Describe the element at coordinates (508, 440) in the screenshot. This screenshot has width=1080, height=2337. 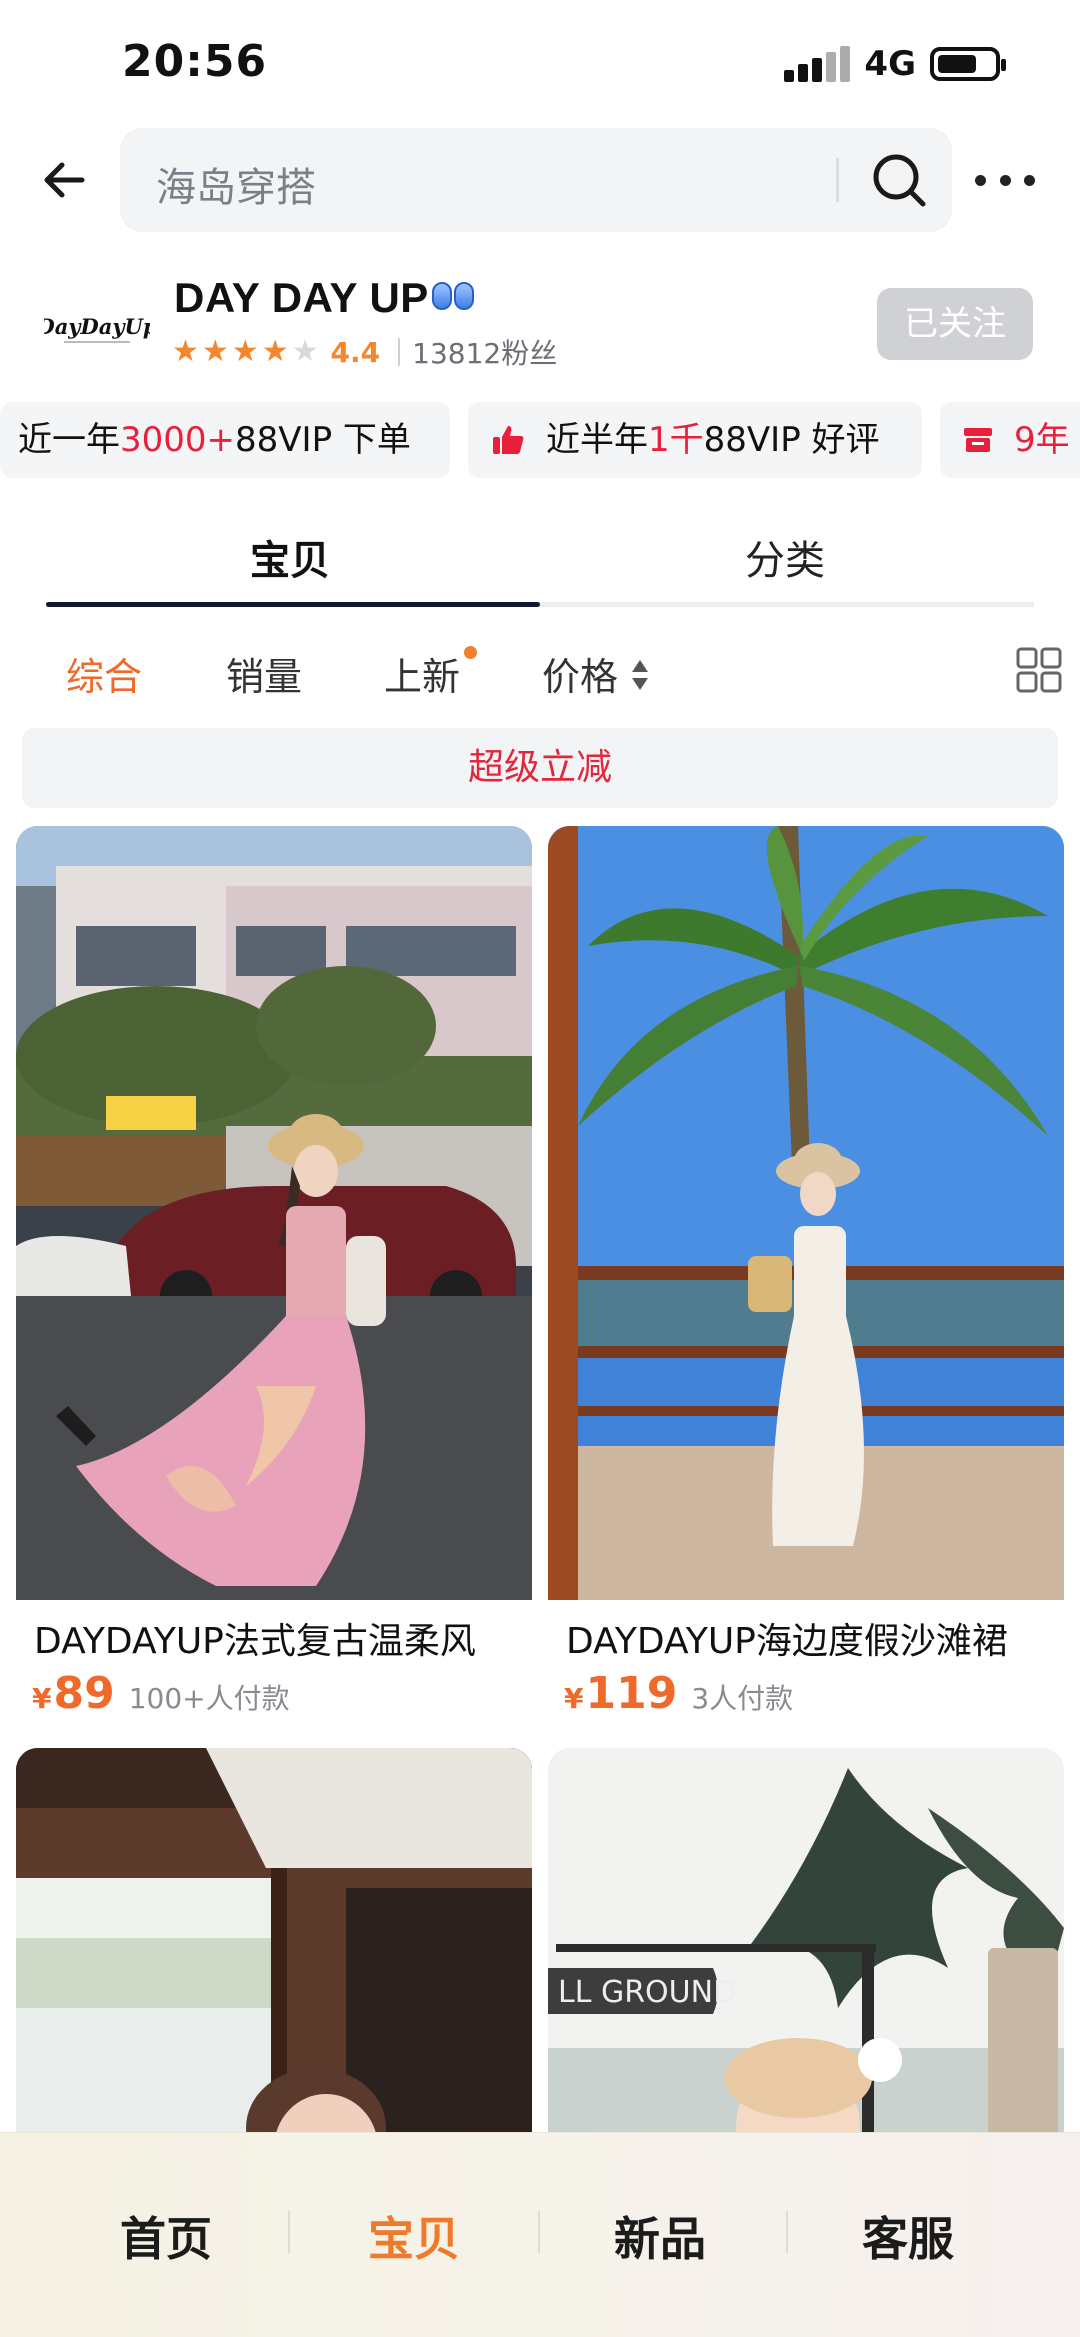
I see `thumbs-up-icon` at that location.